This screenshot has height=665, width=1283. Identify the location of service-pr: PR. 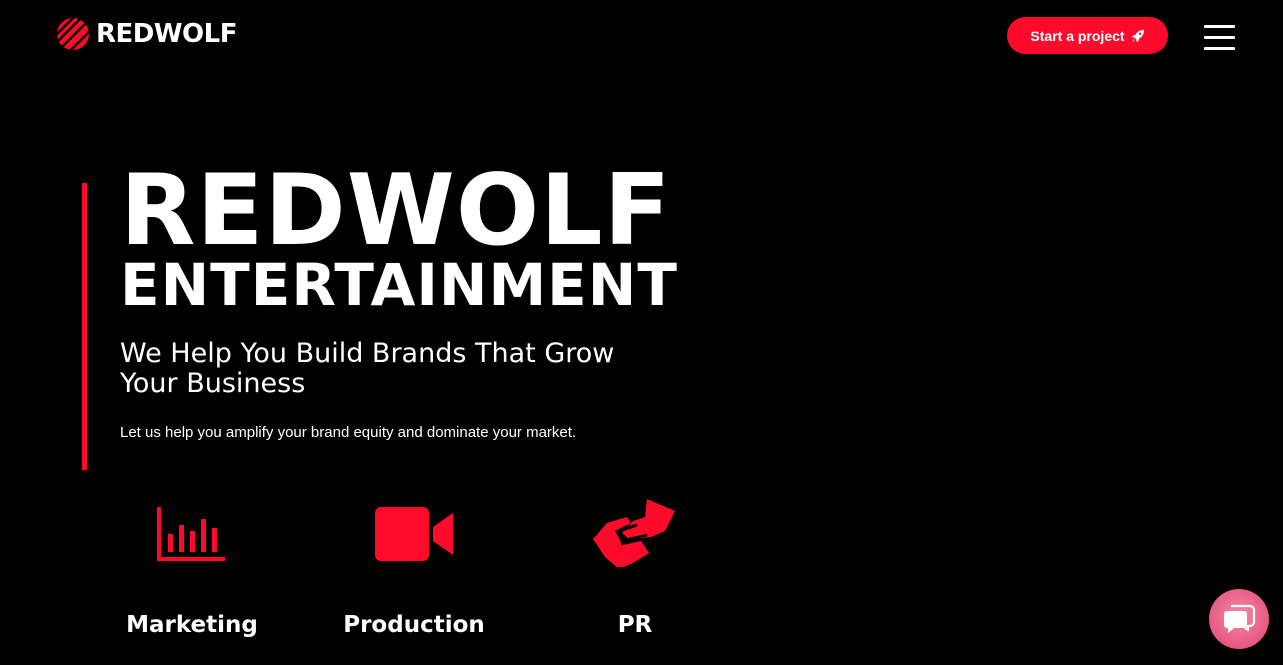
(635, 575).